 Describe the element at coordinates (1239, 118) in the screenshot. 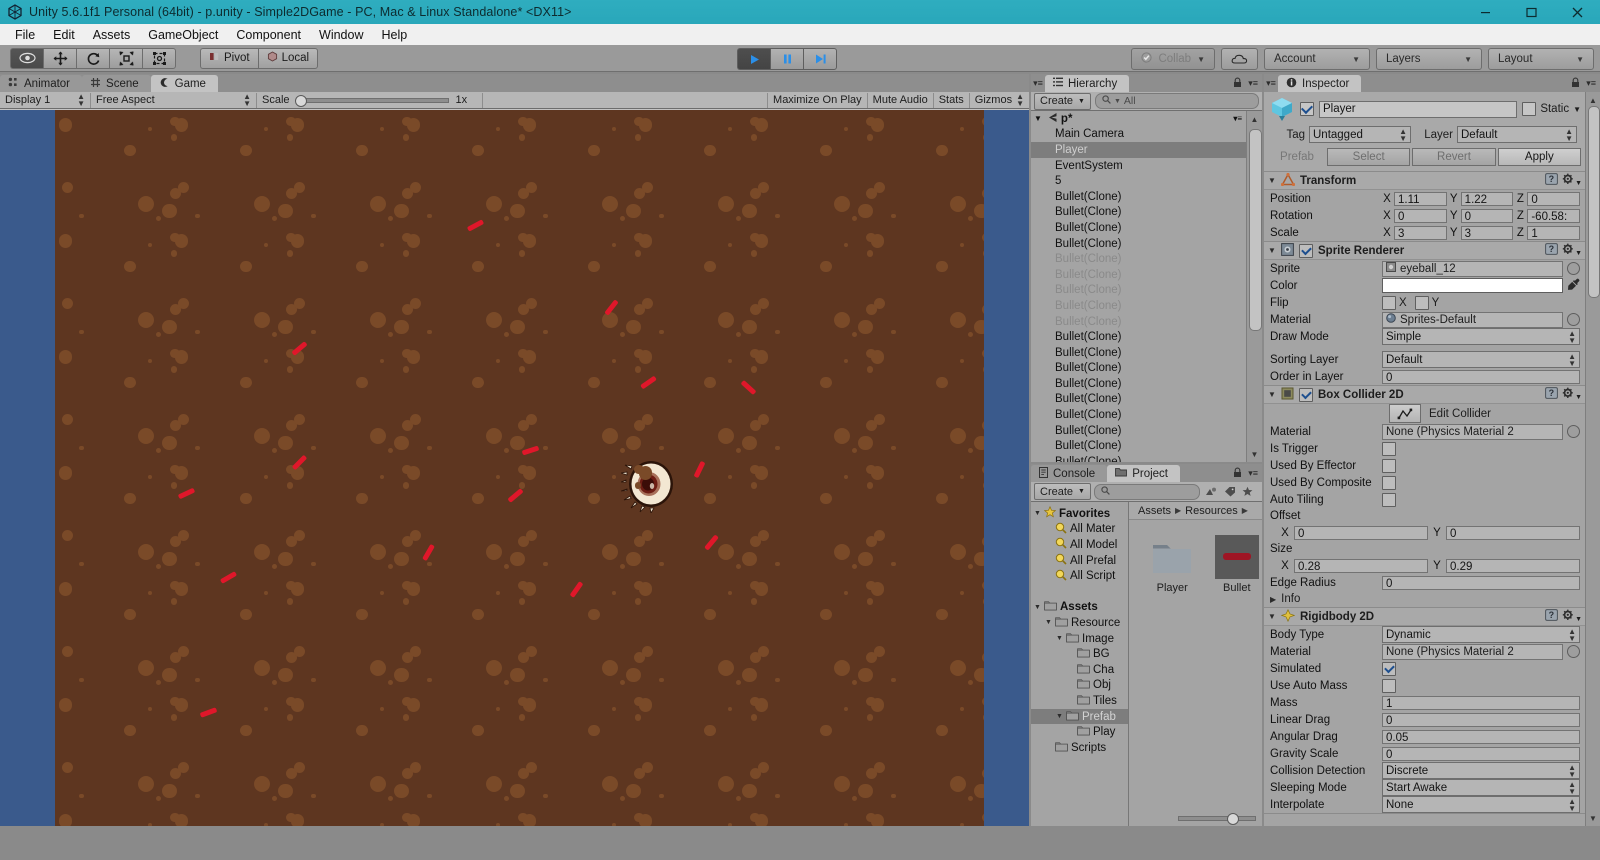

I see `scene-menu-icon: ▾≡` at that location.